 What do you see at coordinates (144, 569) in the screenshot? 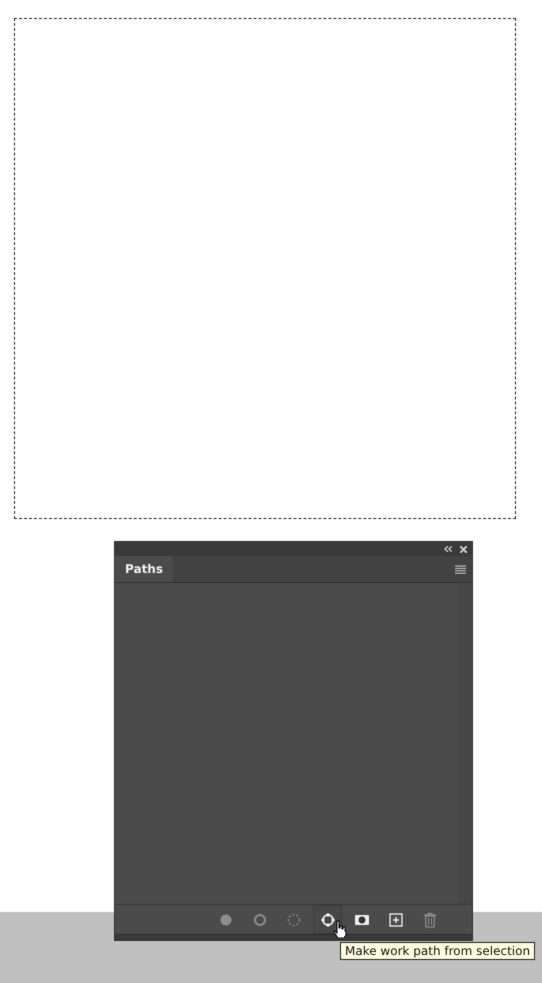
I see `paths-tab: Paths` at bounding box center [144, 569].